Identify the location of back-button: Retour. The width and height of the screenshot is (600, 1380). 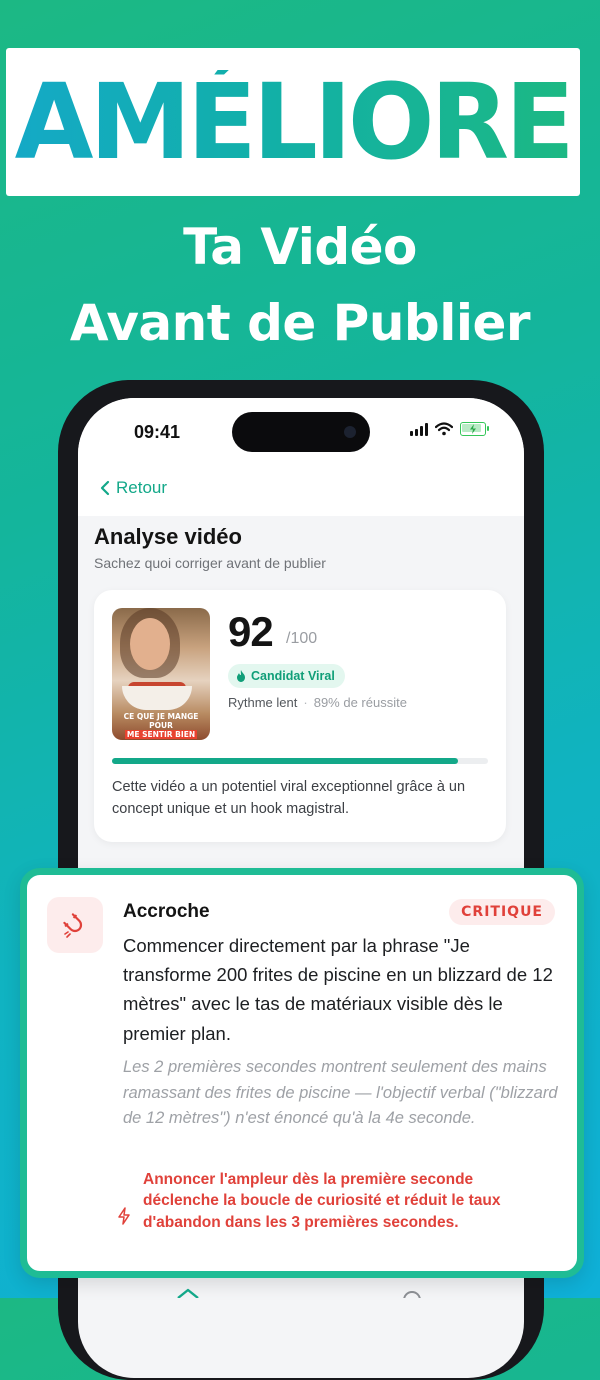
(132, 488).